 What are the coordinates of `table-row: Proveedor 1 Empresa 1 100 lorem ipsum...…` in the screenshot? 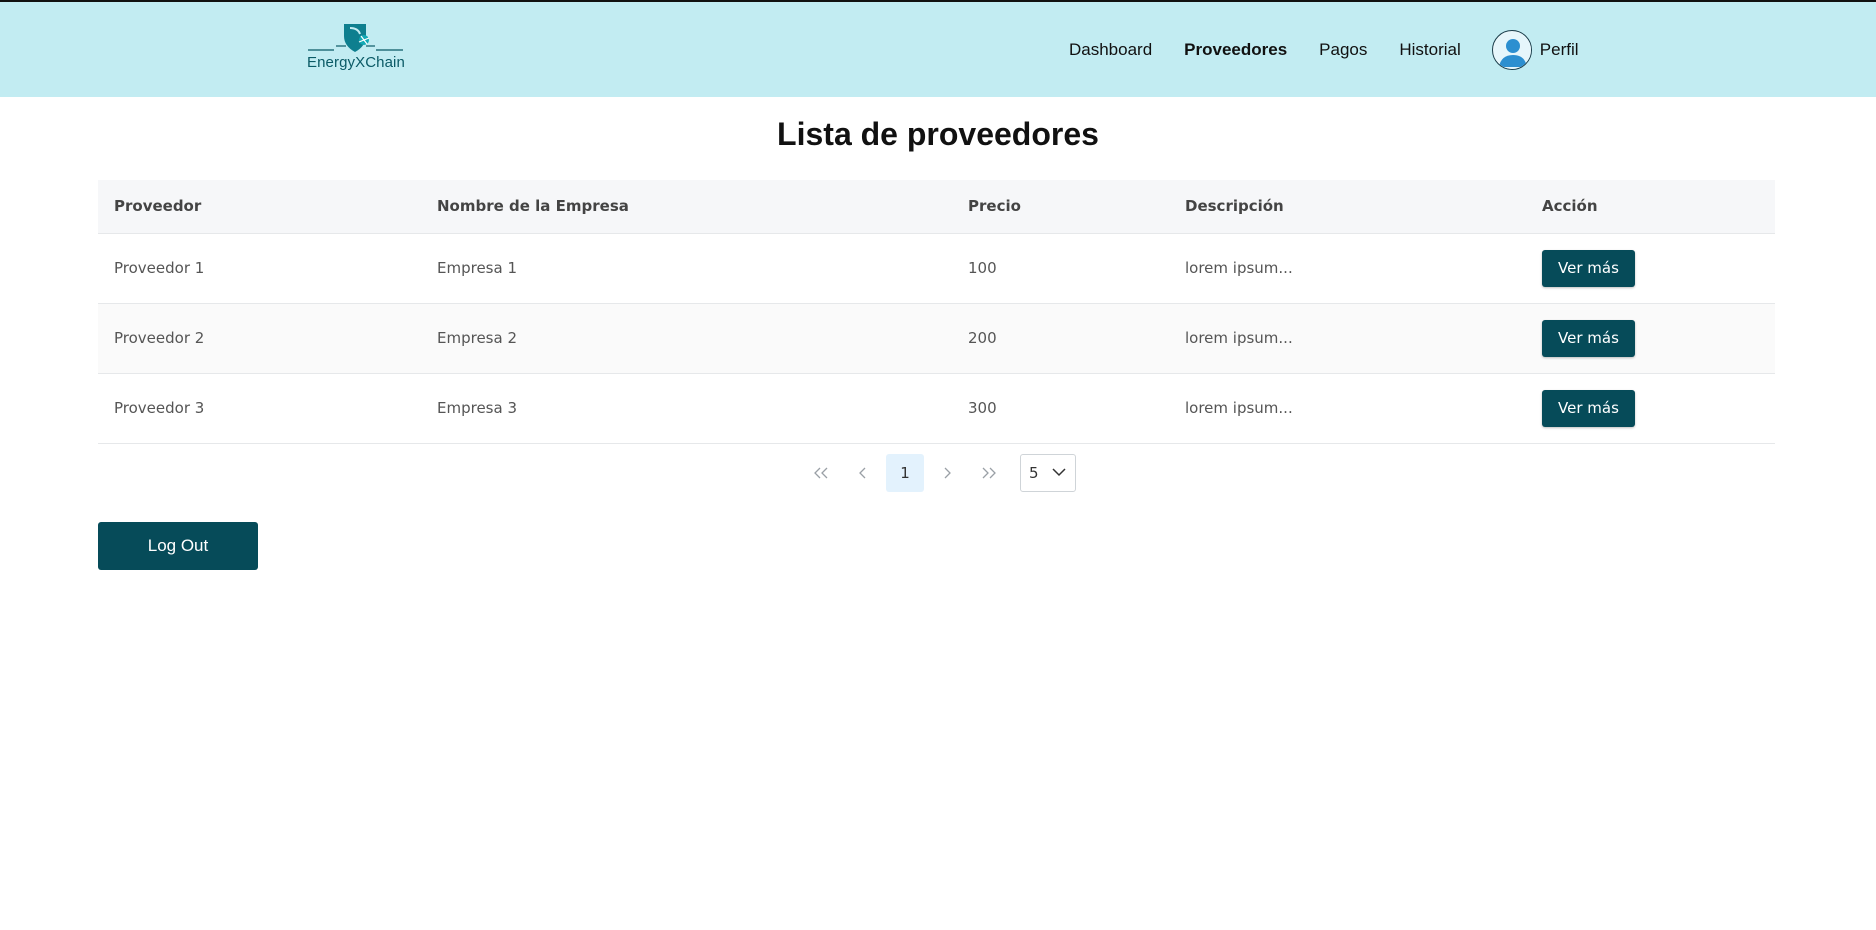 It's located at (936, 268).